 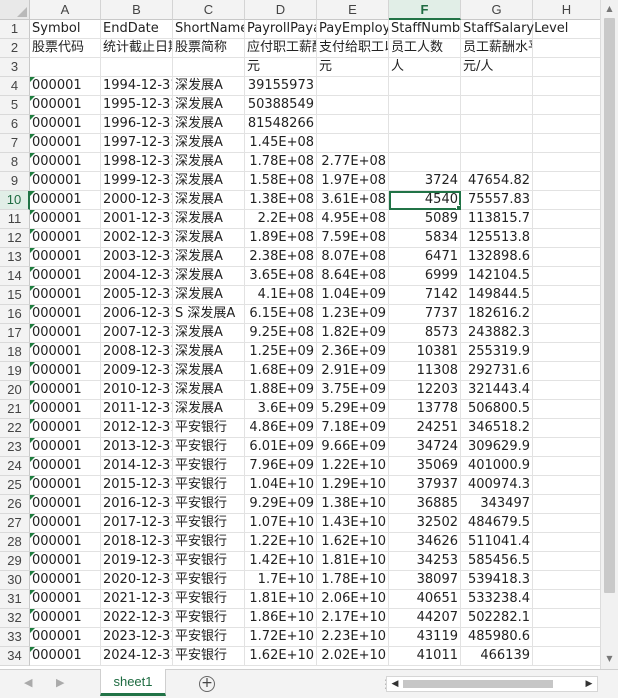 I want to click on cell-c3, so click(x=209, y=67).